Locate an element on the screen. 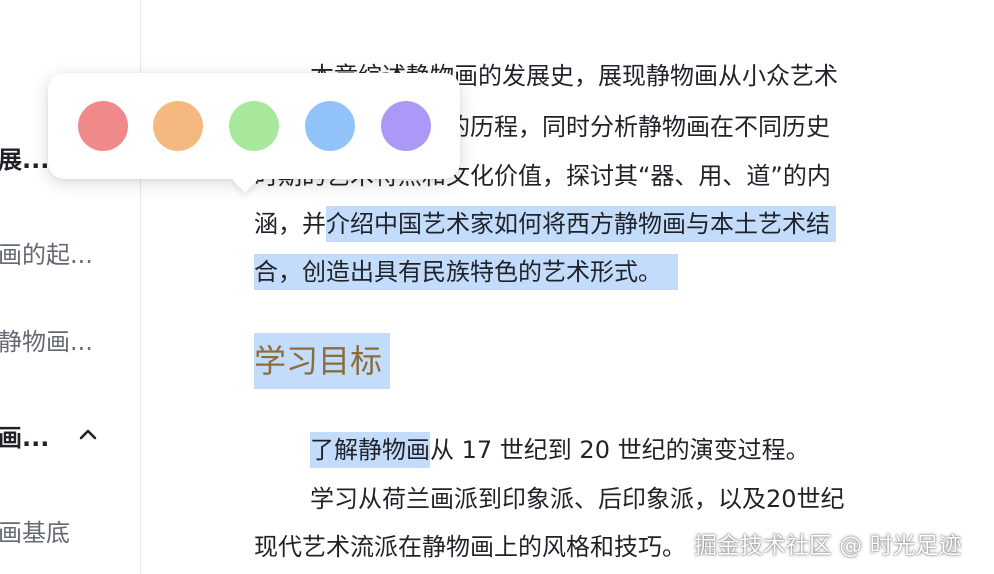 This screenshot has width=994, height=574. goal-line-1: 了解静物画从 17 世纪到 20 世纪的演变过程。 is located at coordinates (560, 450).